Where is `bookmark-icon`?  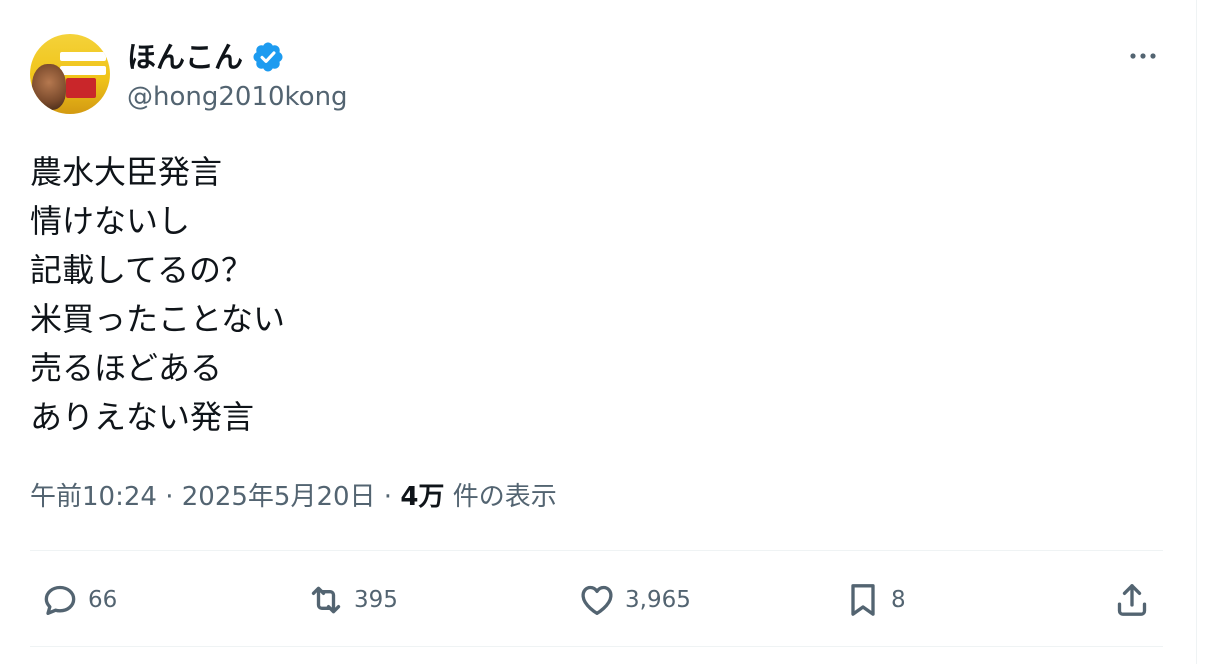
bookmark-icon is located at coordinates (863, 600).